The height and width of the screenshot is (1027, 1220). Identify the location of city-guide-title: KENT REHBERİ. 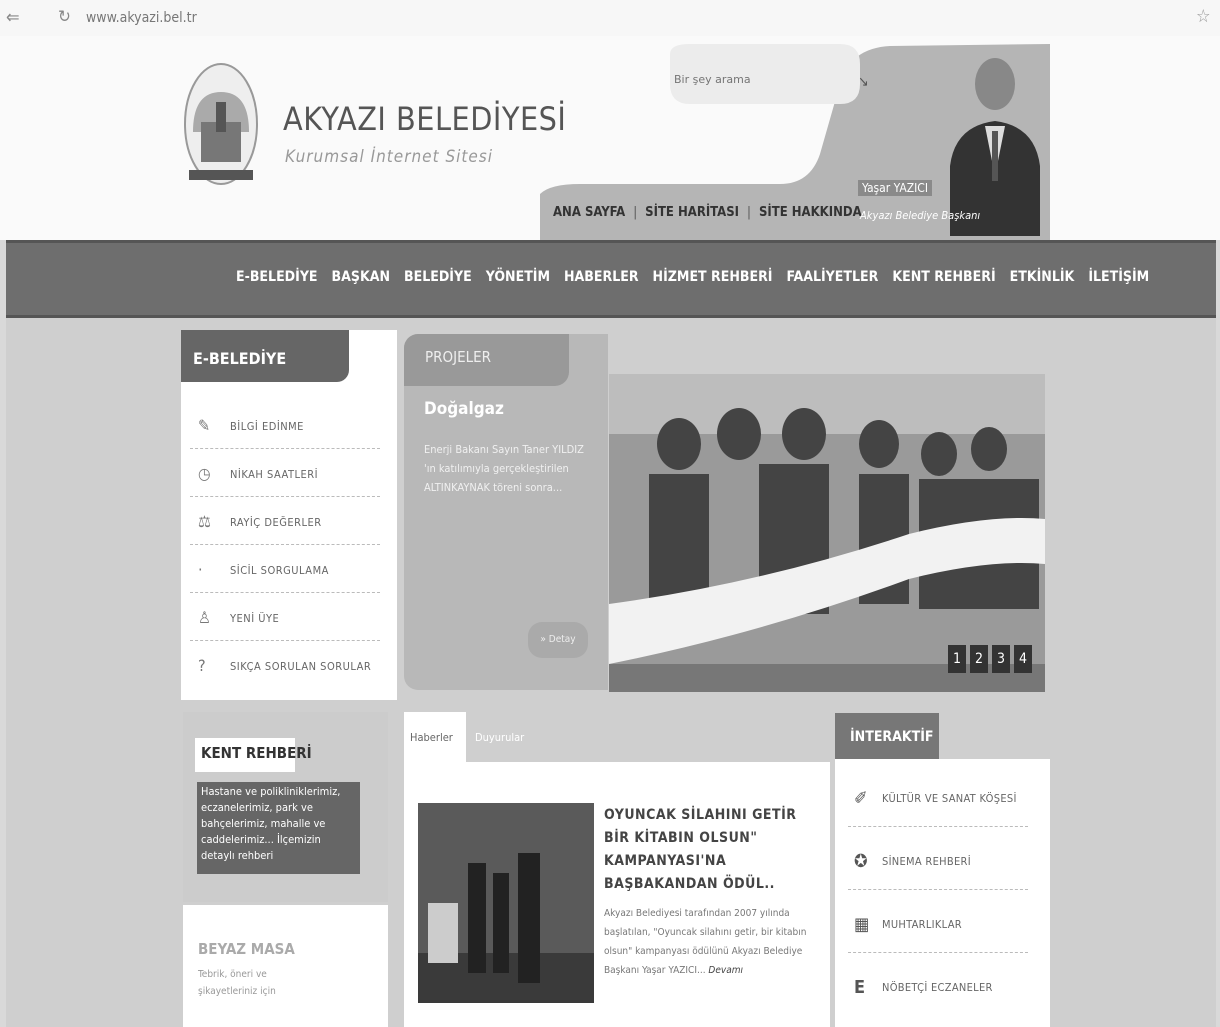
(256, 753).